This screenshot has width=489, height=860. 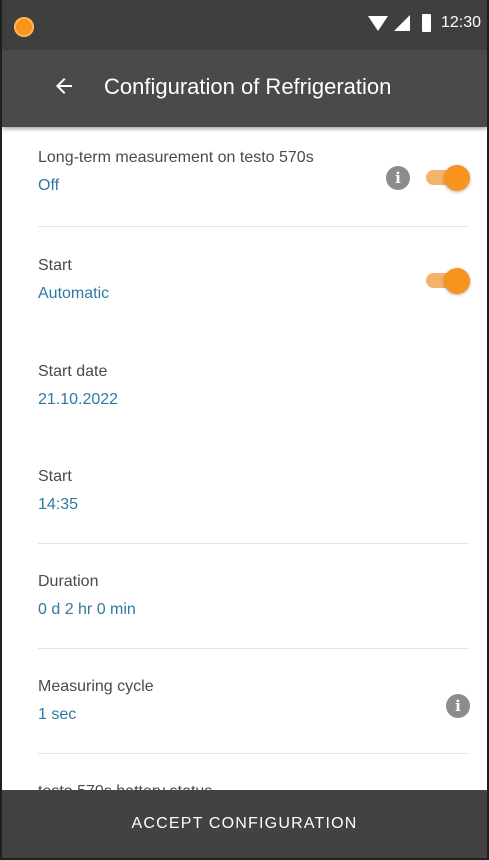 What do you see at coordinates (244, 25) in the screenshot?
I see `status-bar: 12:30` at bounding box center [244, 25].